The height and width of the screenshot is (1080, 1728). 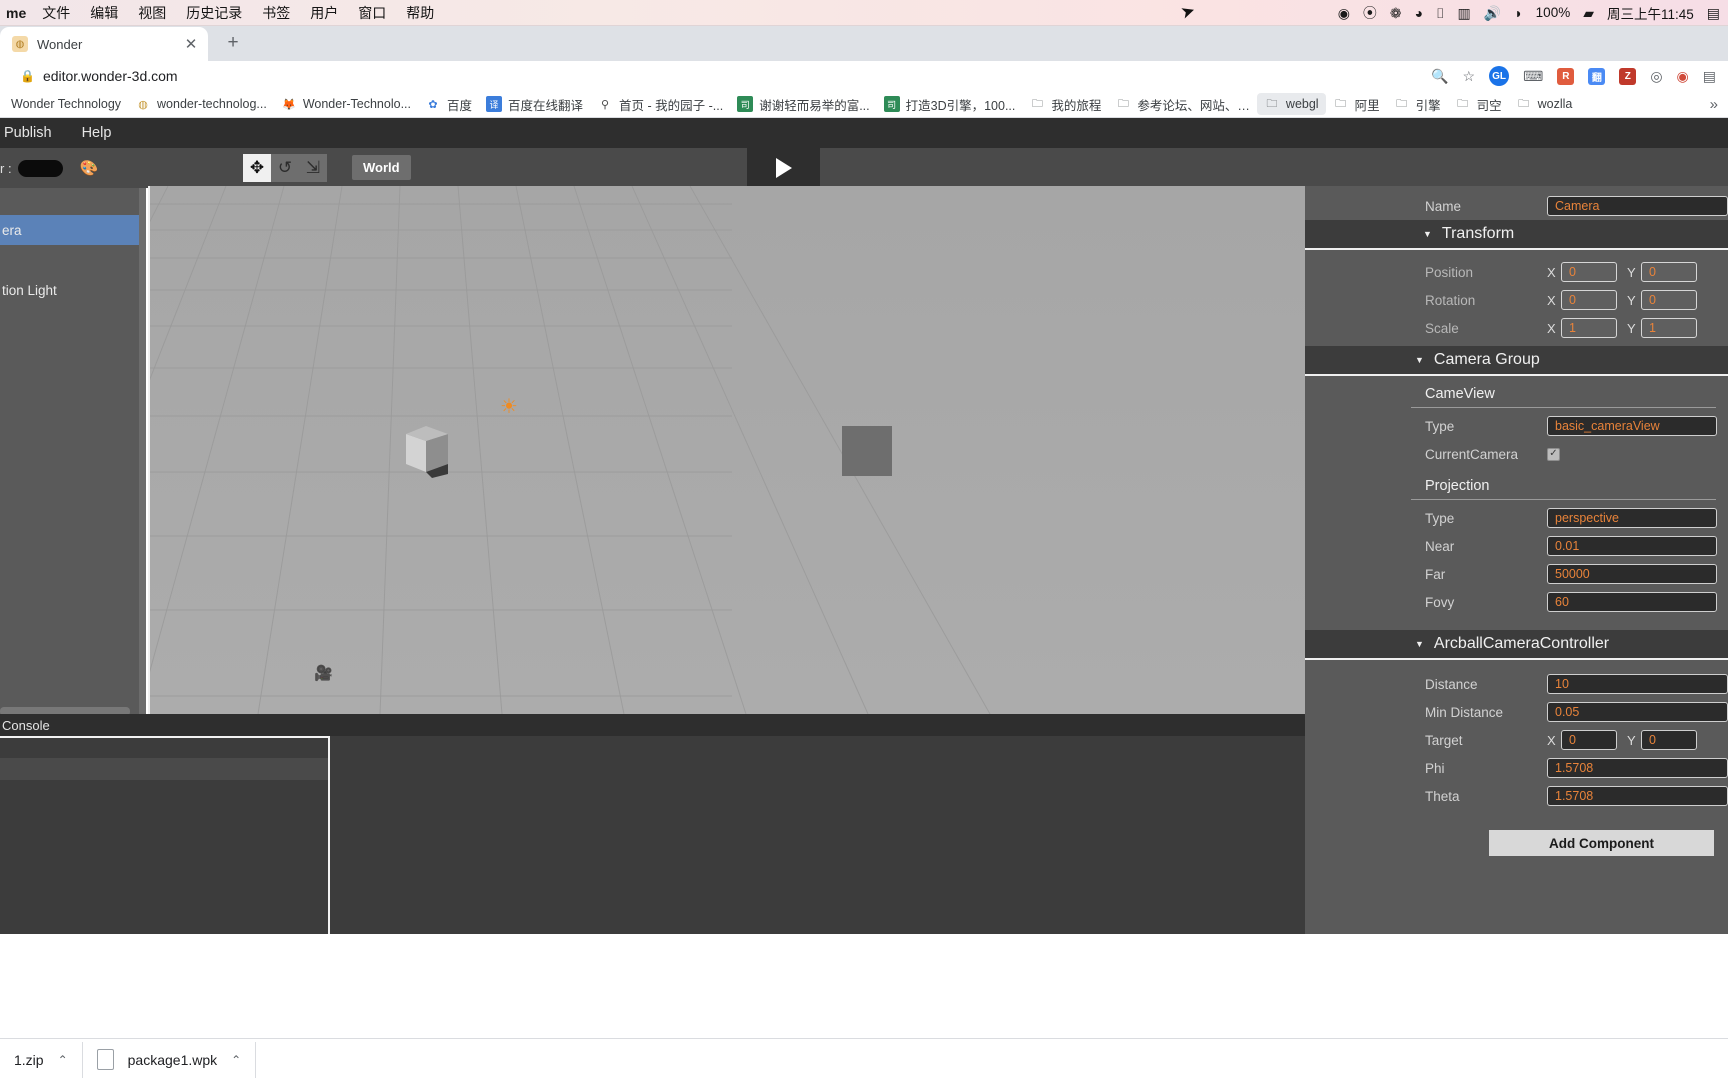 I want to click on projection-type-select: perspective, so click(x=1632, y=518).